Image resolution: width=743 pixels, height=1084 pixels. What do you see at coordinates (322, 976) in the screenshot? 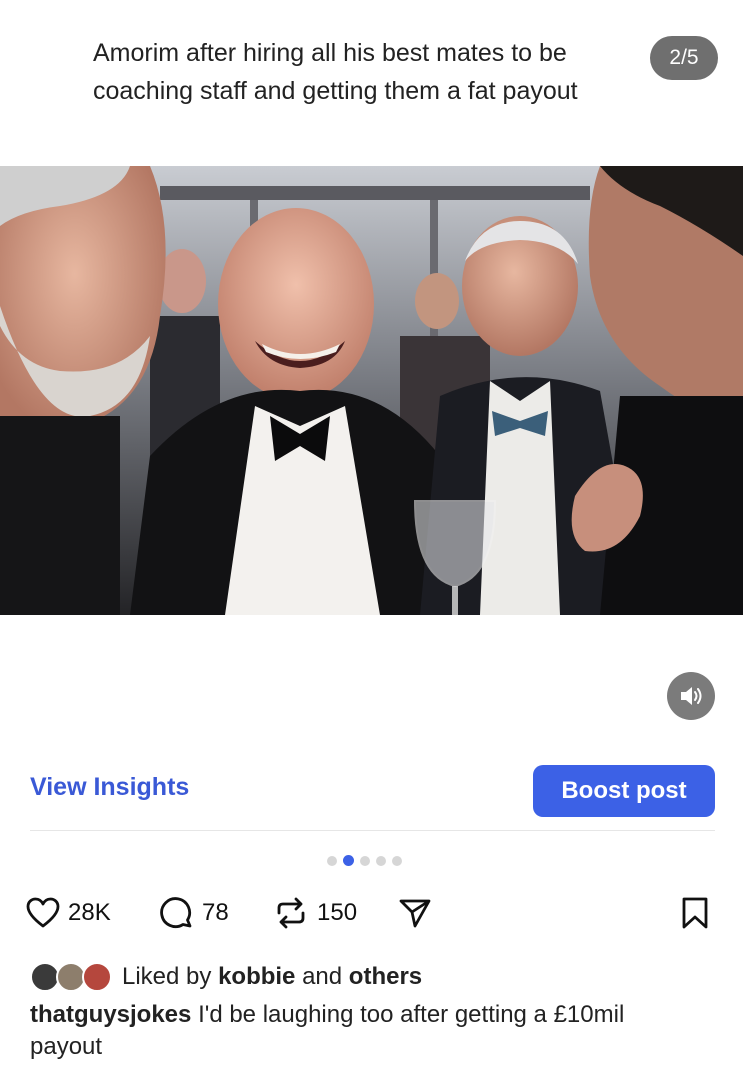
I see `likes-and: and` at bounding box center [322, 976].